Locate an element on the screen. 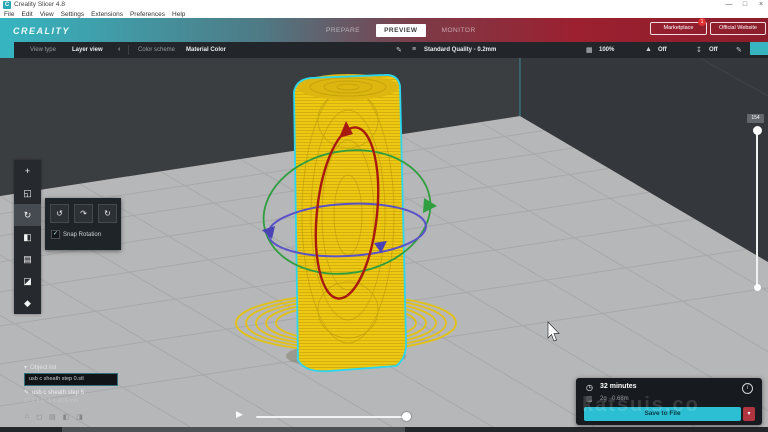 This screenshot has width=768, height=432. tool-icon: ↻ is located at coordinates (27, 214).